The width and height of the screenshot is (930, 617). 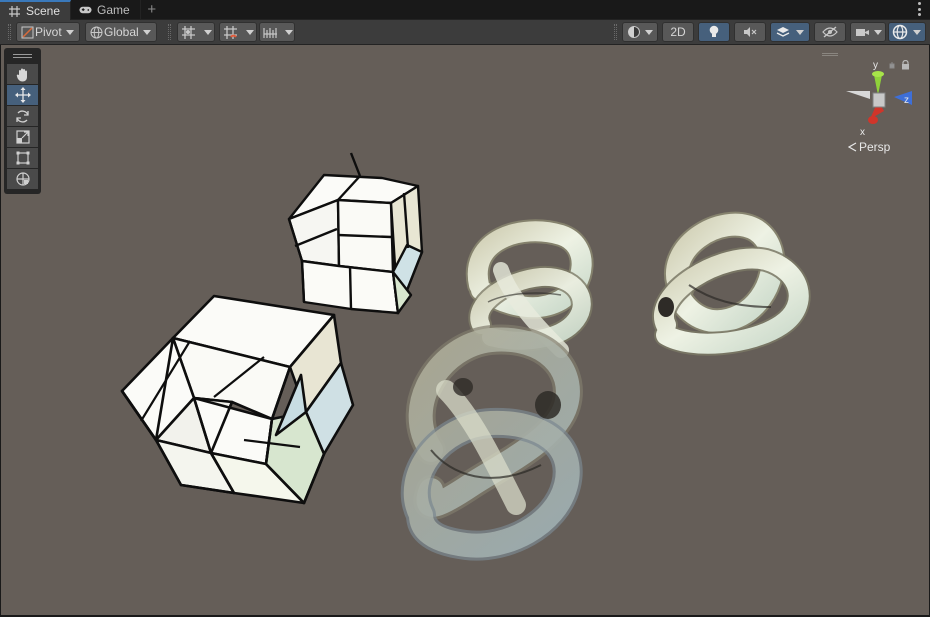 I want to click on hand-tool-button, so click(x=22, y=74).